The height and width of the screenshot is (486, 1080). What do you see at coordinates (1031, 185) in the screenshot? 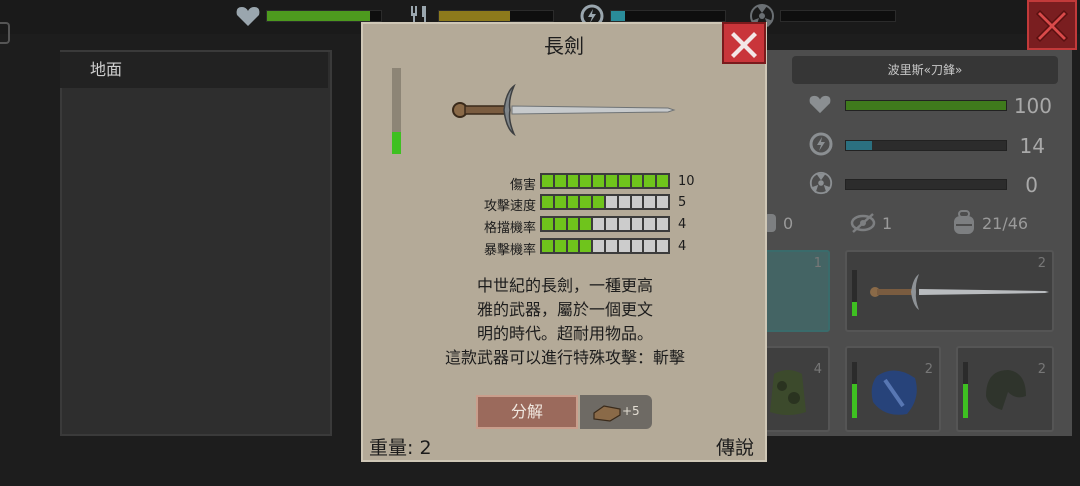
I see `character-radiation-value: 0` at bounding box center [1031, 185].